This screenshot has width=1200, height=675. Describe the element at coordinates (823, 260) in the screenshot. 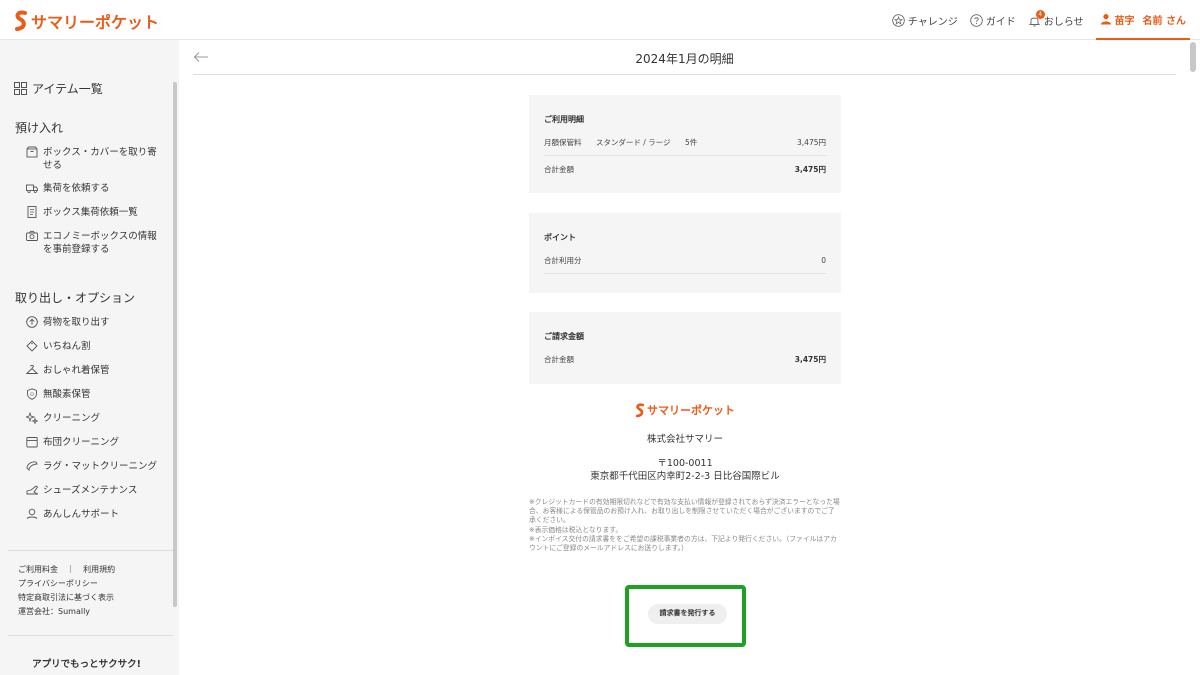

I see `points-used-value: 0` at that location.